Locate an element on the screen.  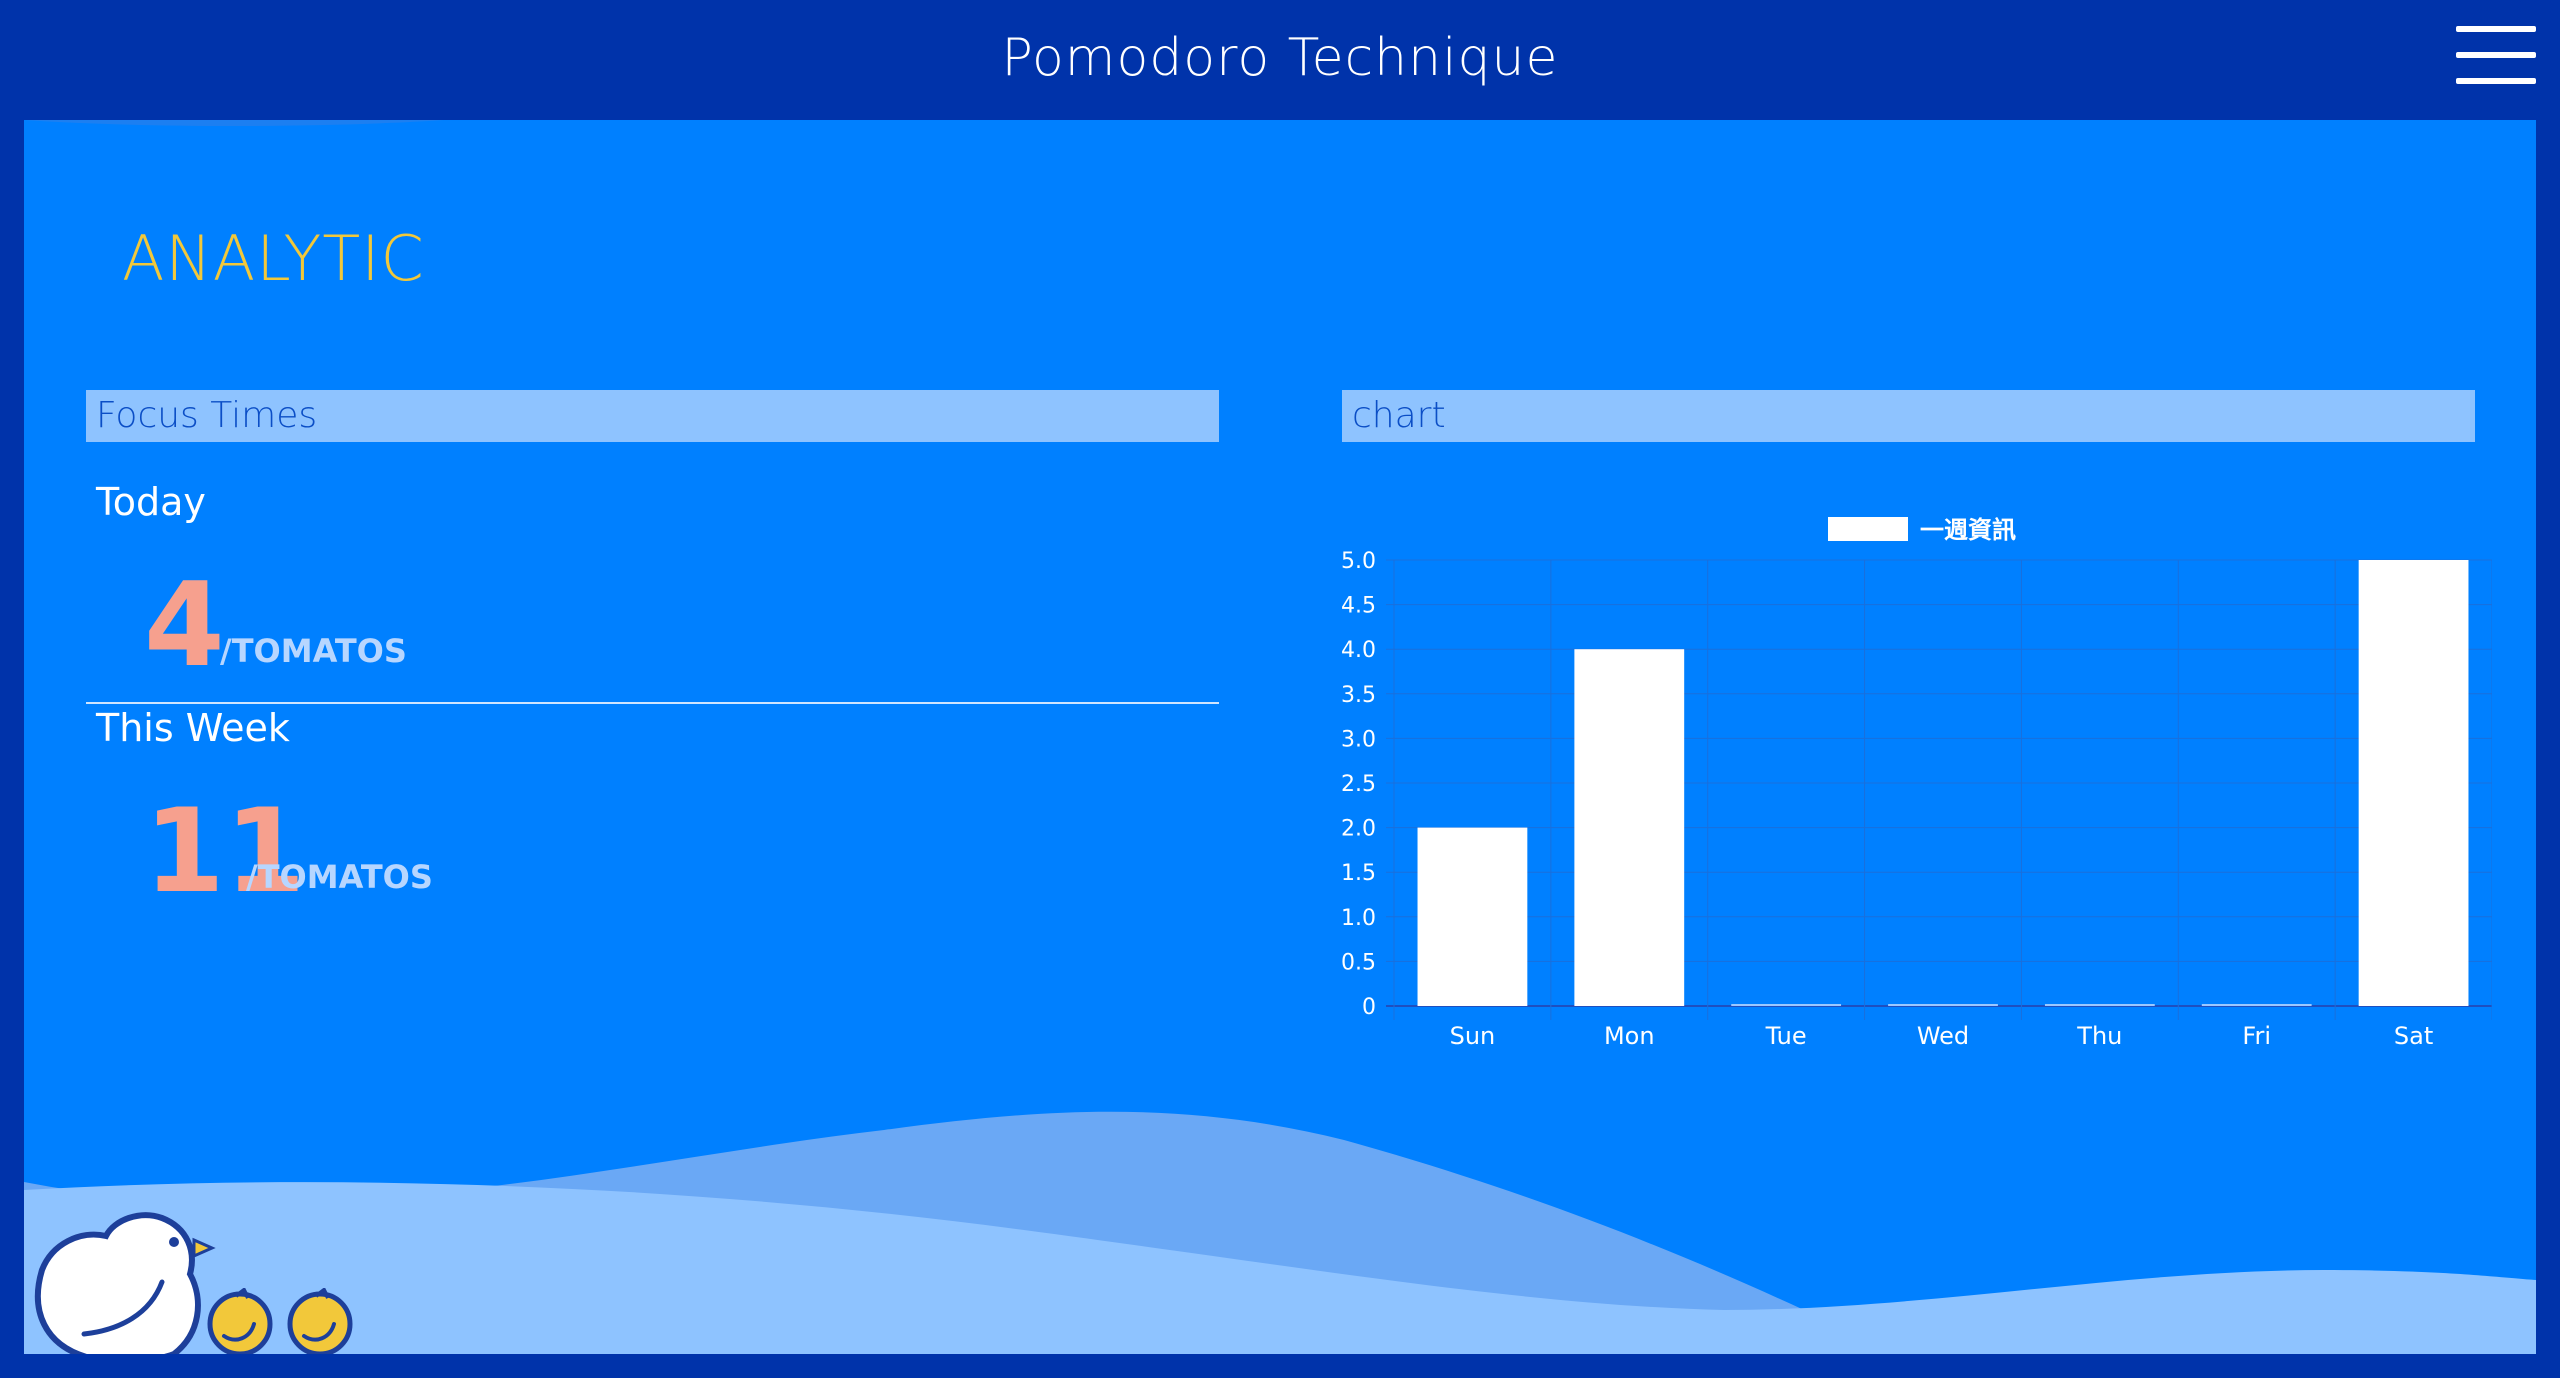
legend-label: 一週資訊 is located at coordinates (1968, 530).